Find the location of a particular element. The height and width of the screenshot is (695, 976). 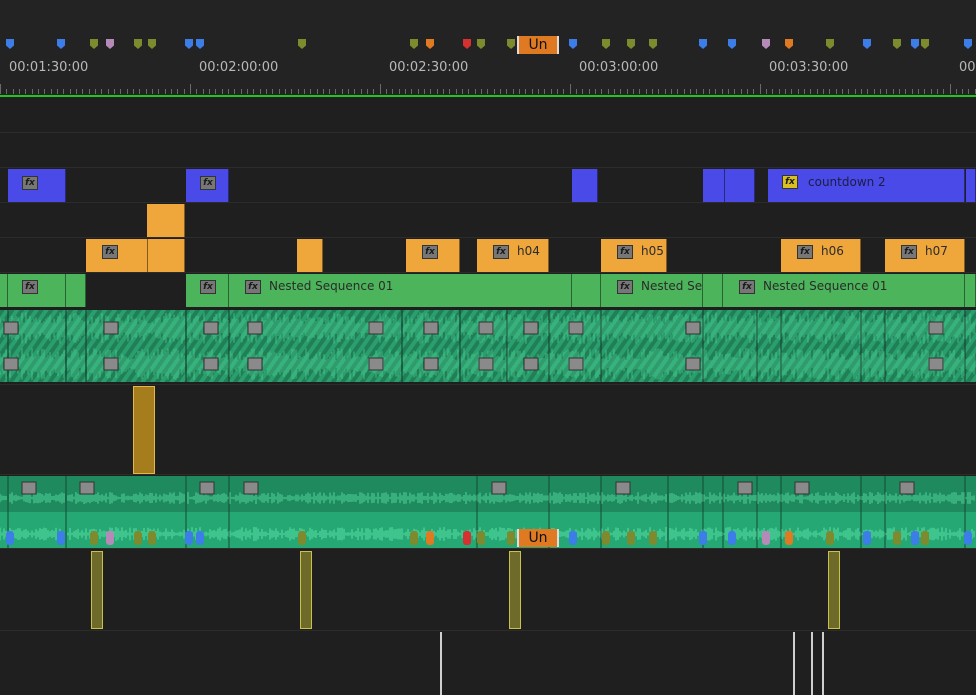

video-clip-v2: fx h07 is located at coordinates (925, 255).